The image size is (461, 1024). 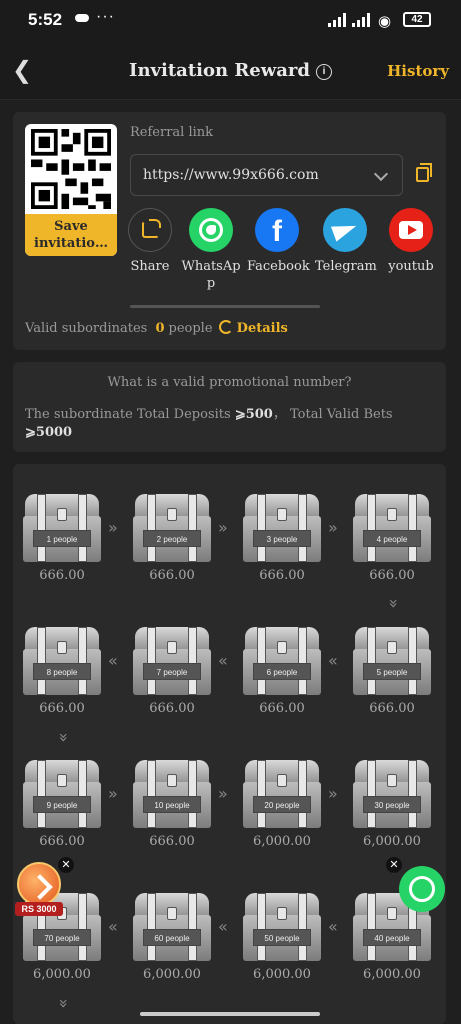 What do you see at coordinates (211, 250) in the screenshot?
I see `share-whatsapp-button: WhatsAp p` at bounding box center [211, 250].